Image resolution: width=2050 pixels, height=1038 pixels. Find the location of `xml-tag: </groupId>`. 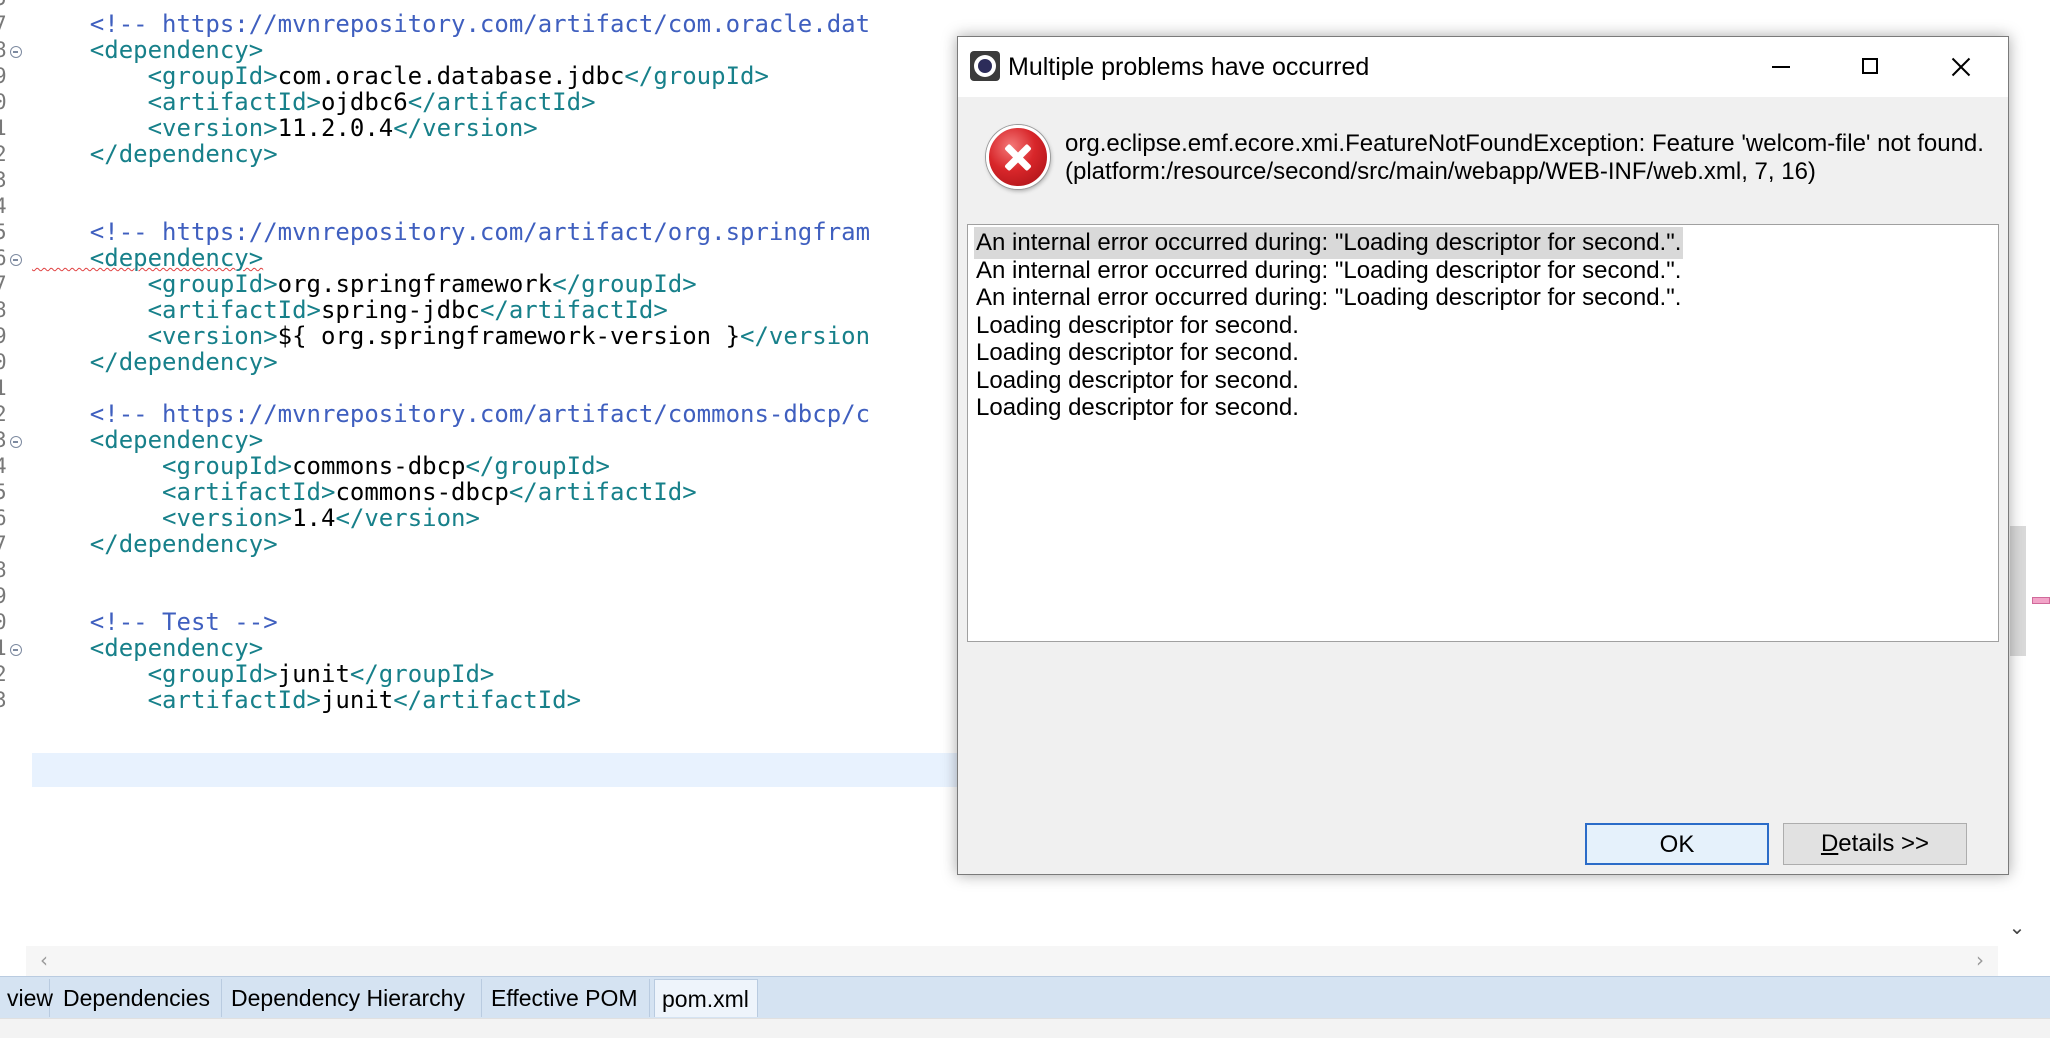

xml-tag: </groupId> is located at coordinates (696, 76).